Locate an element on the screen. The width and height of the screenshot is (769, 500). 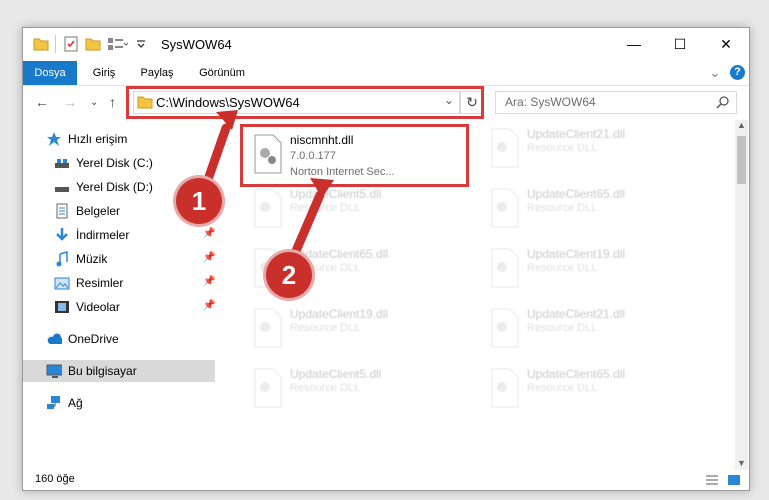
step-1-badge: 1 is located at coordinates (199, 201).